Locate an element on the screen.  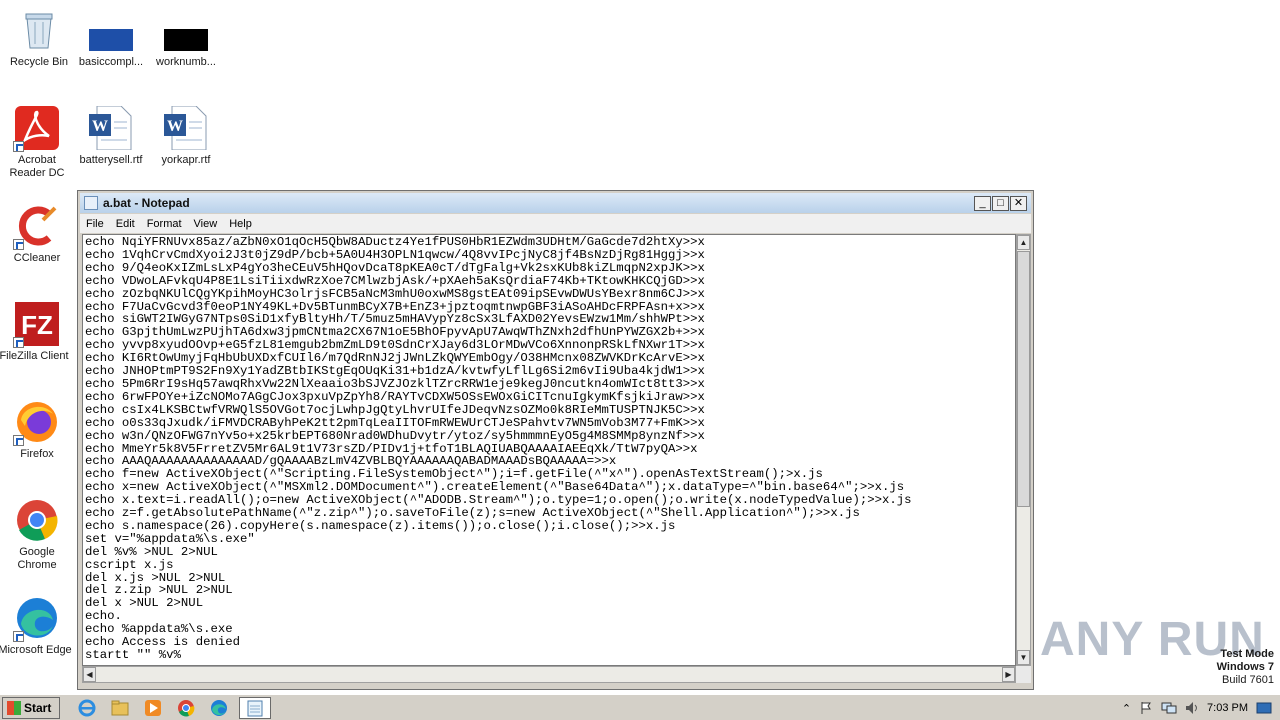
desktop-icon-recycle-bin: Recycle Bin is located at coordinates (39, 38).